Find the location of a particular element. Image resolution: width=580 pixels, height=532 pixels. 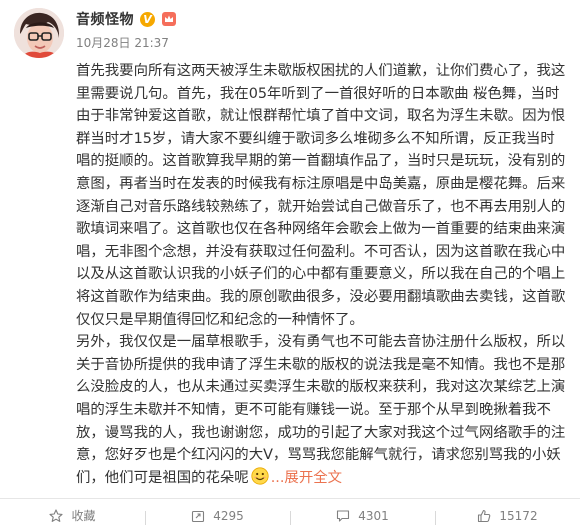

share-icon is located at coordinates (198, 516).